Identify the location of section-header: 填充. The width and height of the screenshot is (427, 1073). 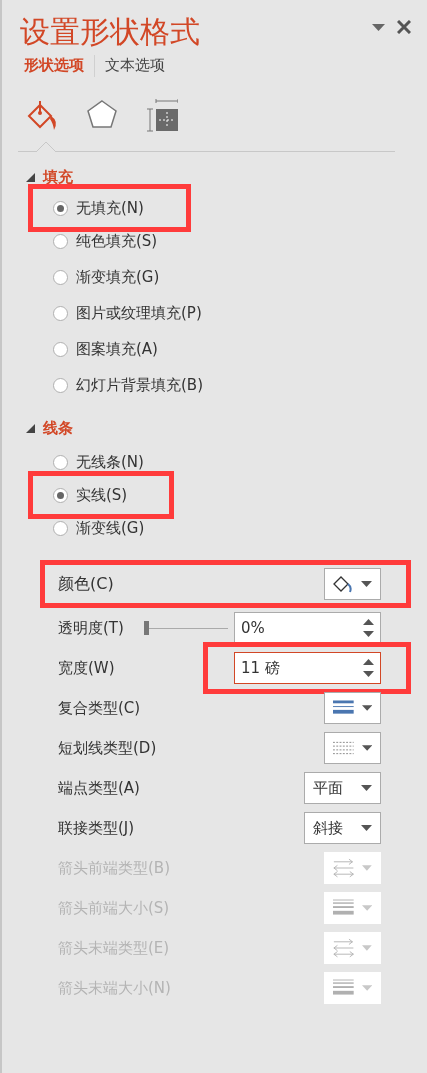
(58, 177).